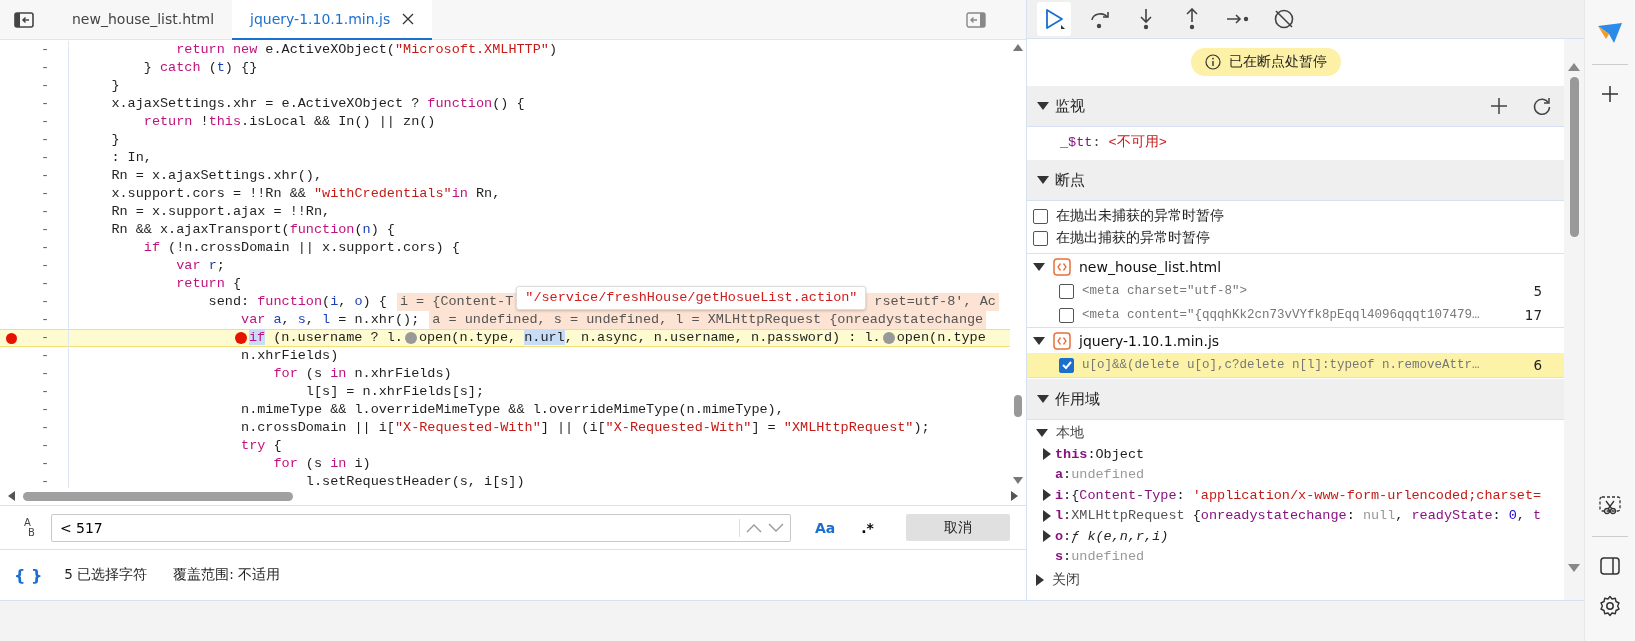  I want to click on breakpoint-item: <meta content="{qqqhKk2cn73vVYfk8pEqql4096qqqt107479… 17, so click(1296, 315).